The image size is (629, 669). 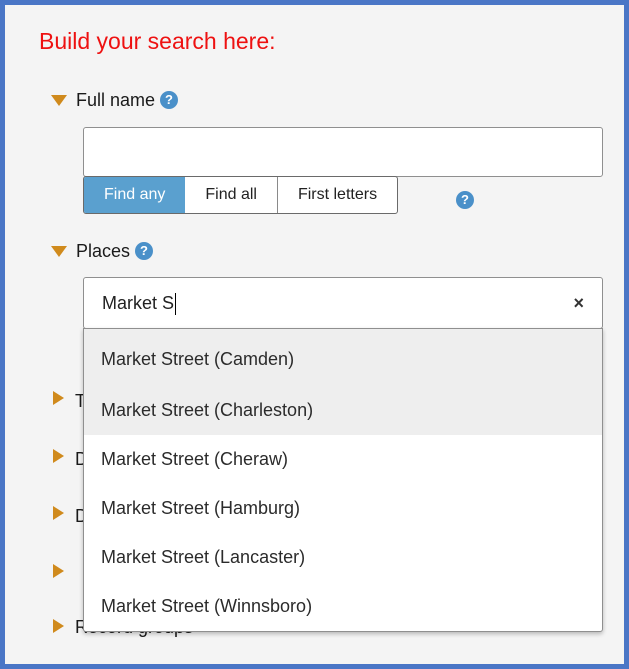 What do you see at coordinates (139, 303) in the screenshot?
I see `places-input-value: Market S` at bounding box center [139, 303].